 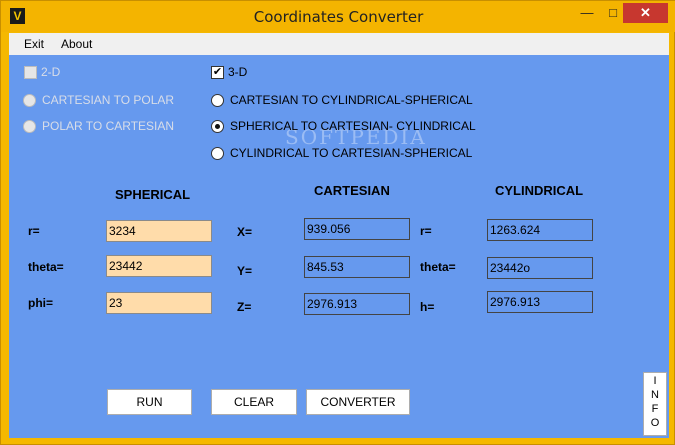 What do you see at coordinates (338, 16) in the screenshot?
I see `title-bar: V Coordinates Converter — □ ✕` at bounding box center [338, 16].